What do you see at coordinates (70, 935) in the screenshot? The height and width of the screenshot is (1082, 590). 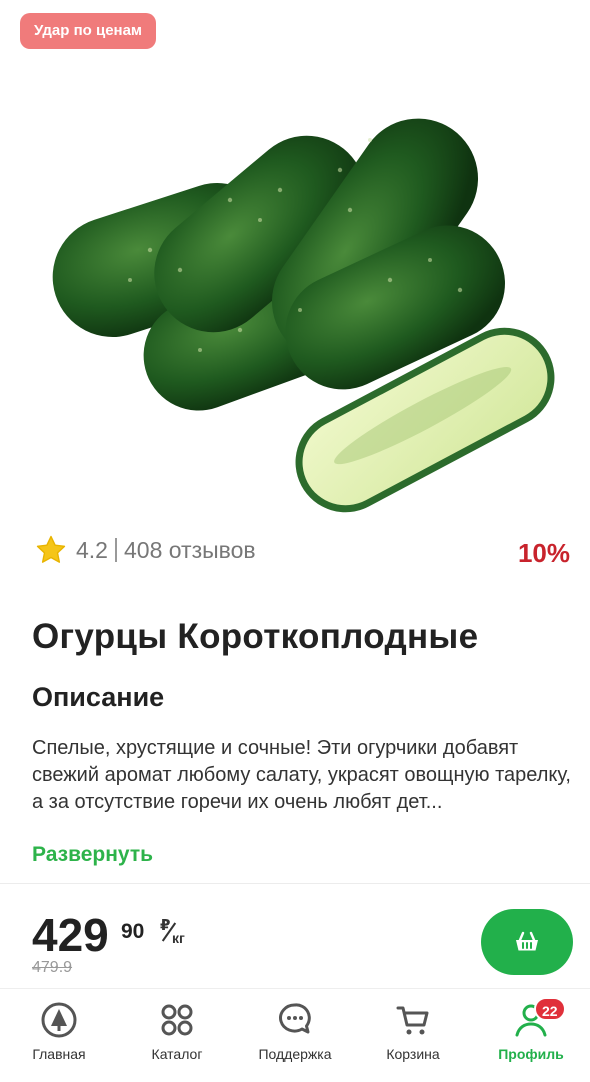 I see `price-main: 429` at bounding box center [70, 935].